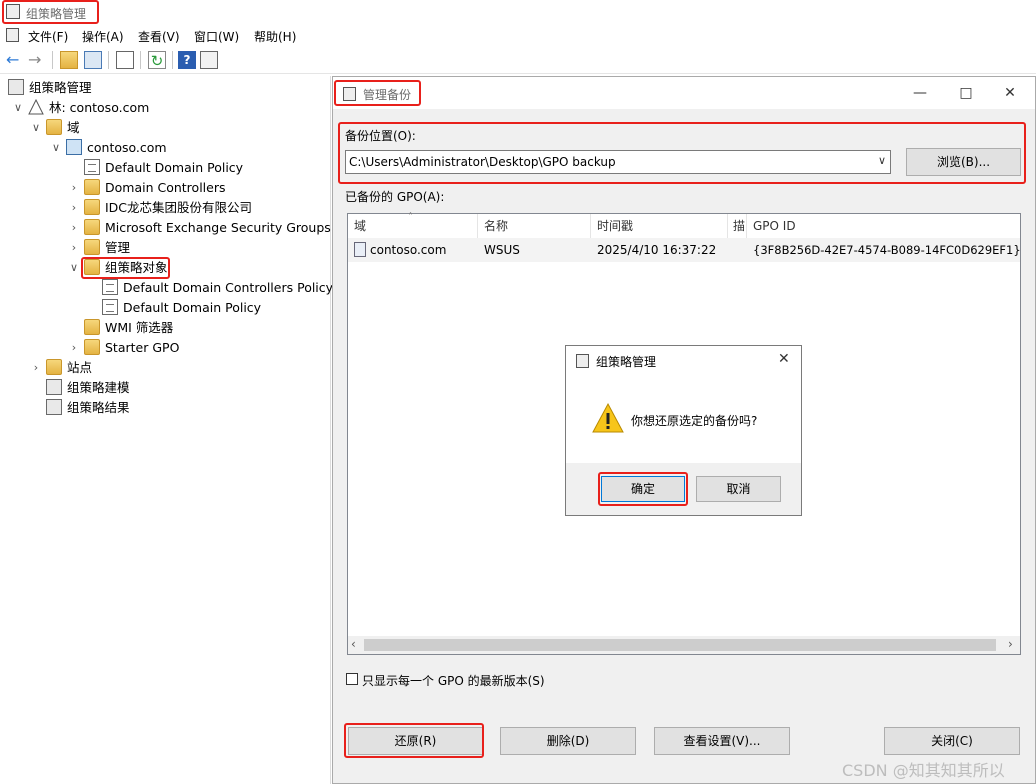 Image resolution: width=1036 pixels, height=784 pixels. I want to click on column-header-timestamp: 时间戳, so click(615, 226).